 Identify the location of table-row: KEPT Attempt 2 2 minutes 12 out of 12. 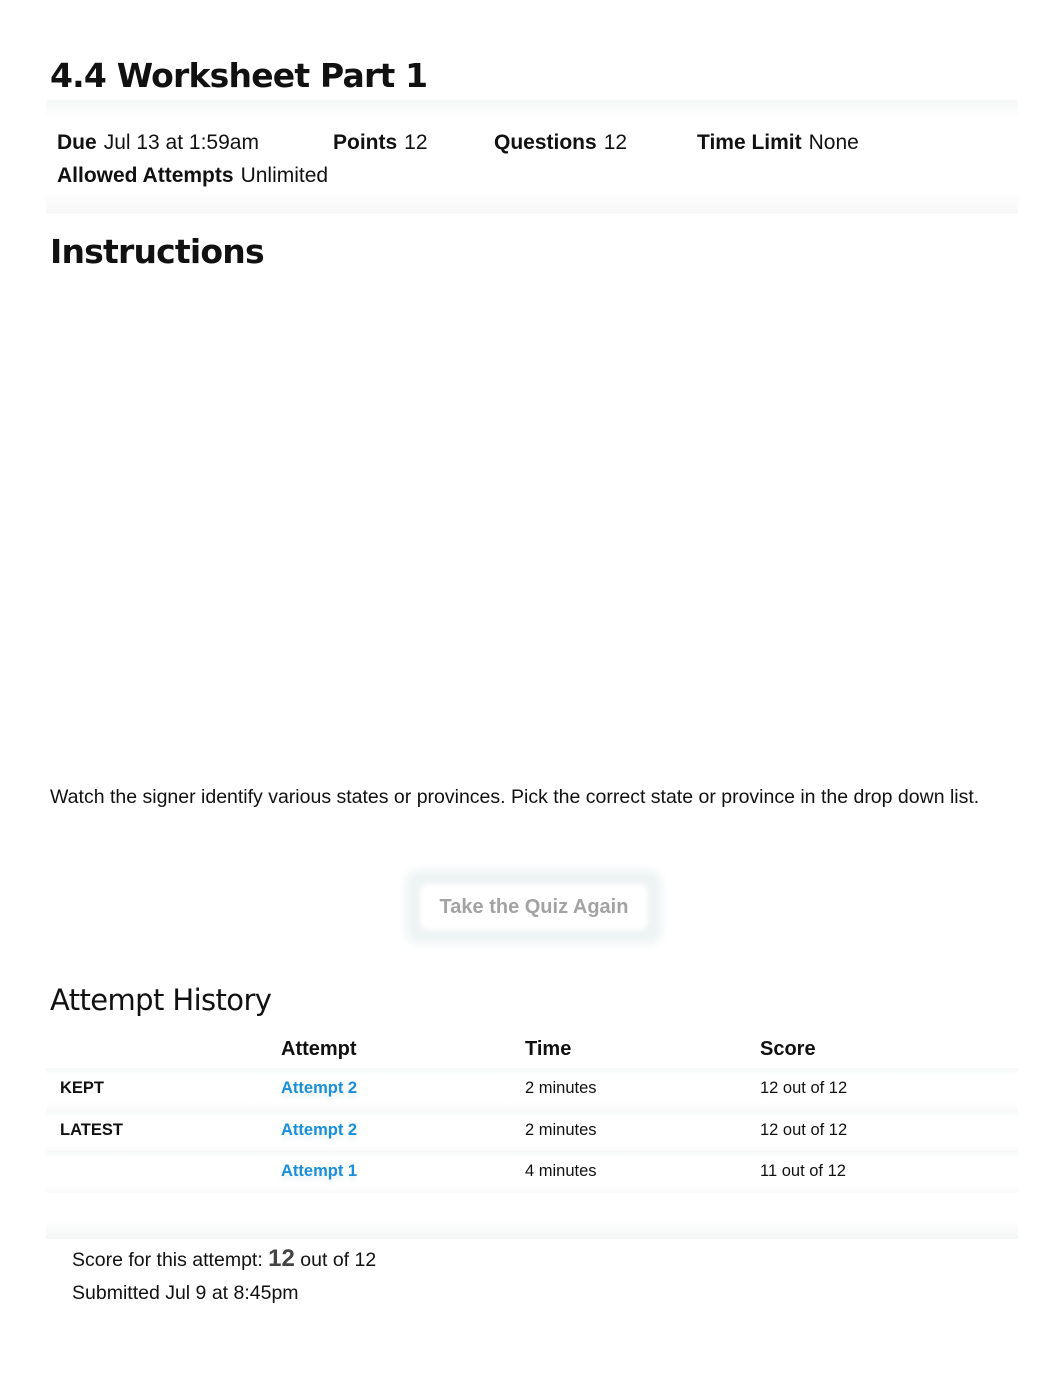
(532, 1089).